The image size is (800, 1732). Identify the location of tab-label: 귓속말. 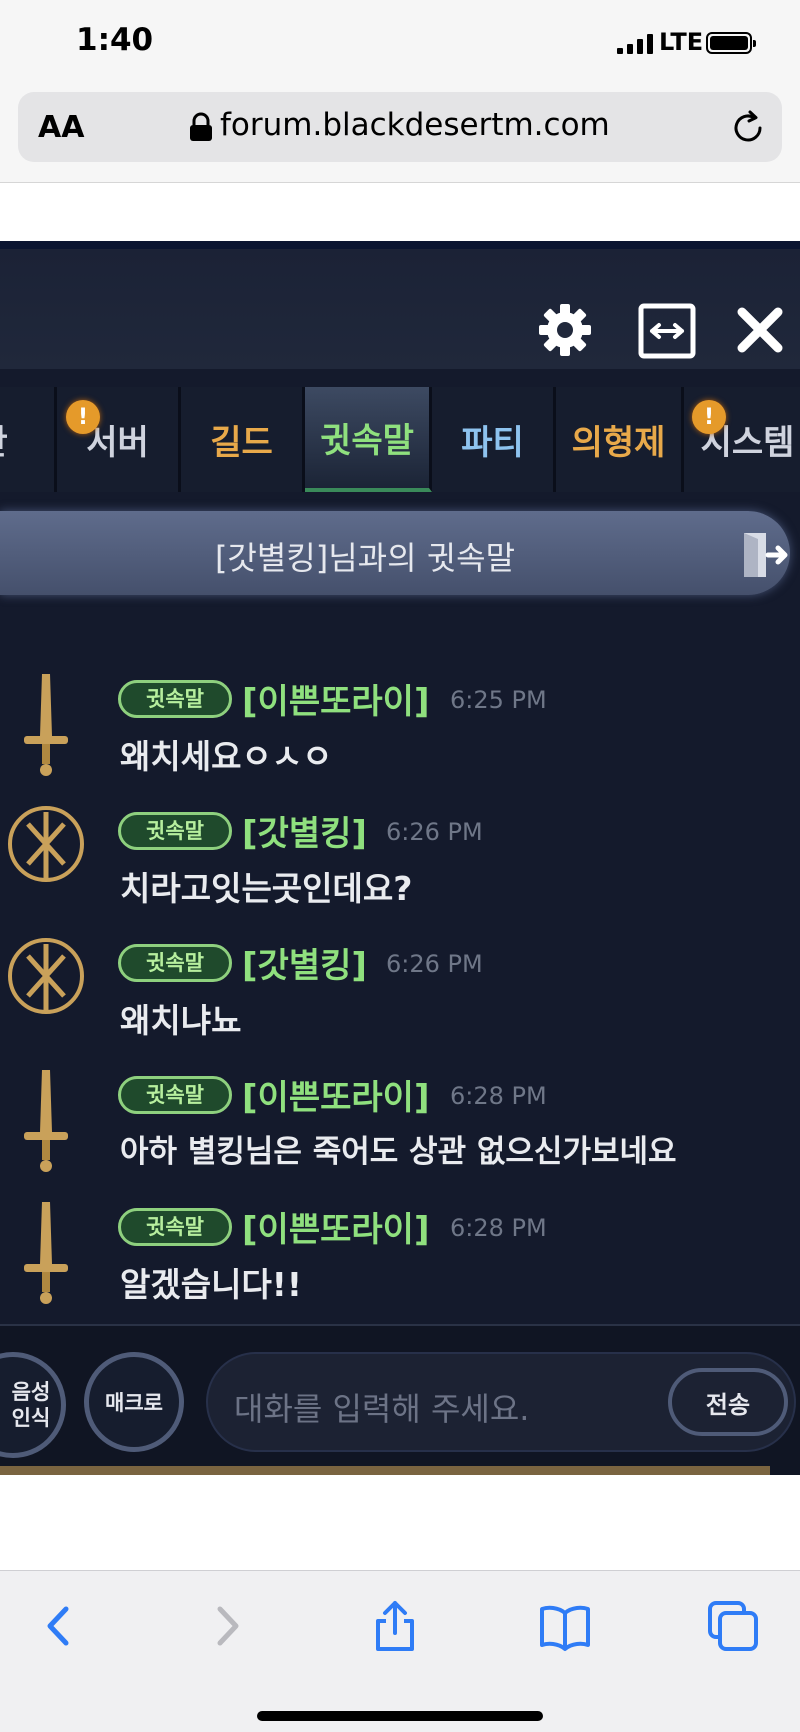
(367, 441).